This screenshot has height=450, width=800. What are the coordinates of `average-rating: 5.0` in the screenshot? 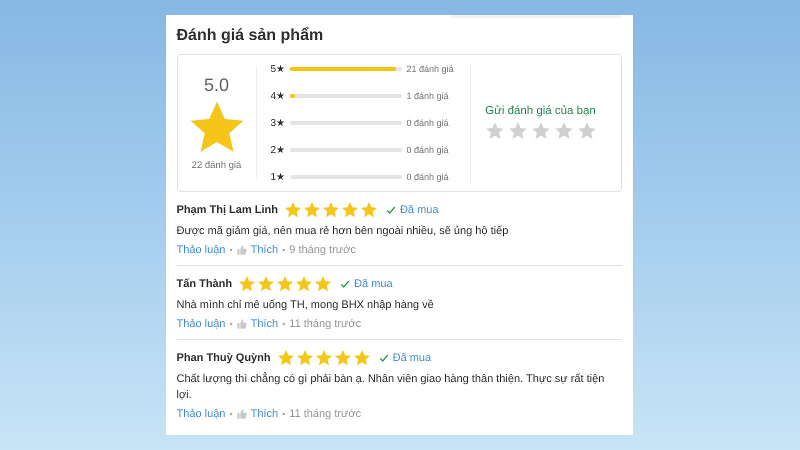 It's located at (217, 85).